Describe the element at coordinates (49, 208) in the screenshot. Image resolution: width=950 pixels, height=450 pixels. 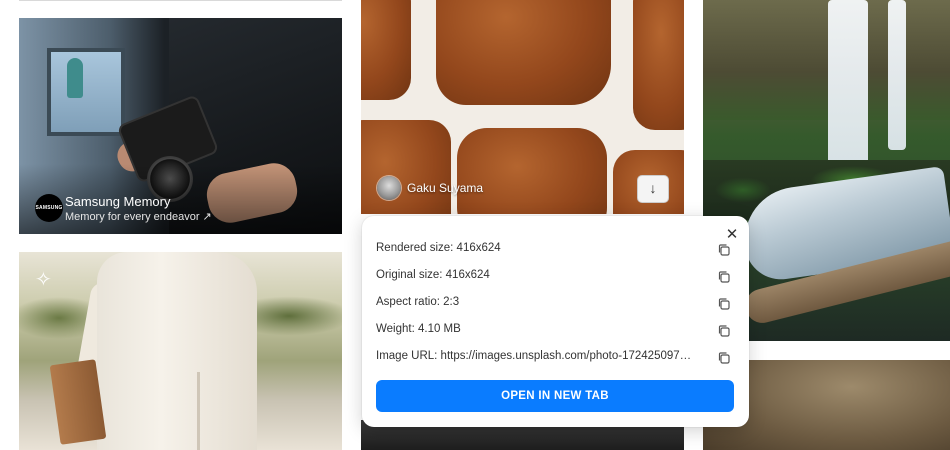
I see `samsung-logo: SAMSUNG` at that location.